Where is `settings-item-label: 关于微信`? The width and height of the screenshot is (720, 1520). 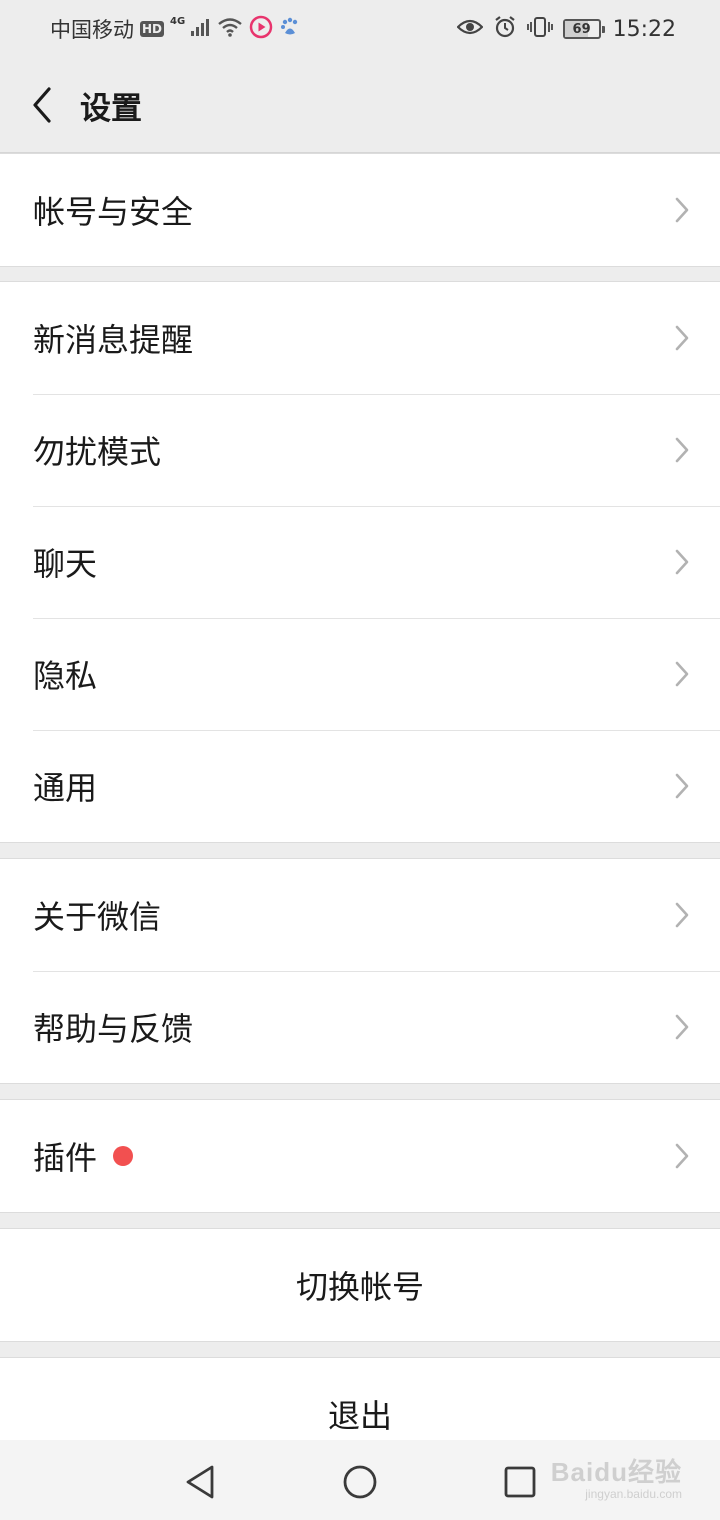
settings-item-label: 关于微信 is located at coordinates (97, 917).